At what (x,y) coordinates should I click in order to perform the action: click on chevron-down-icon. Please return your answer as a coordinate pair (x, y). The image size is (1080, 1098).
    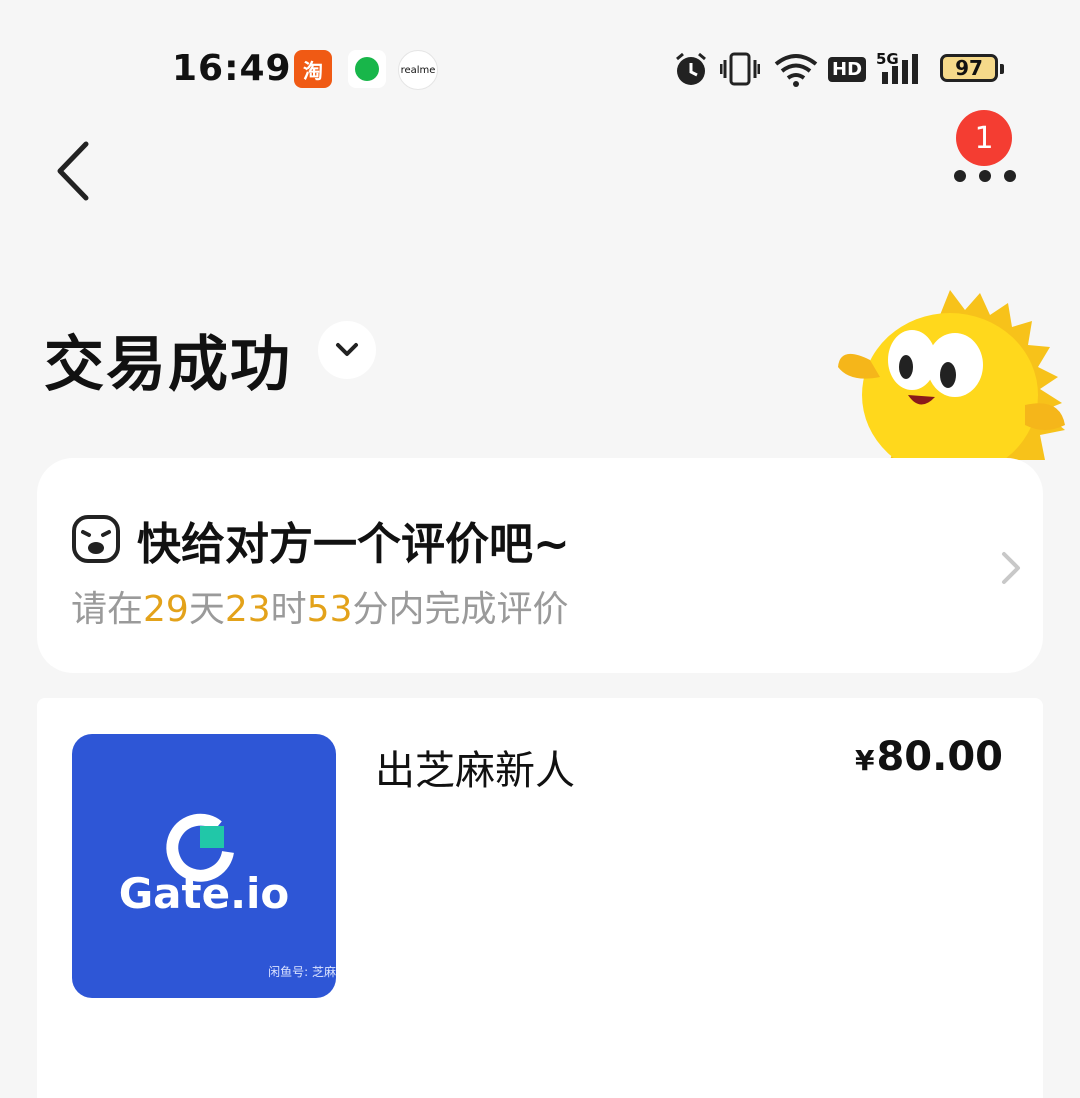
    Looking at the image, I should click on (347, 349).